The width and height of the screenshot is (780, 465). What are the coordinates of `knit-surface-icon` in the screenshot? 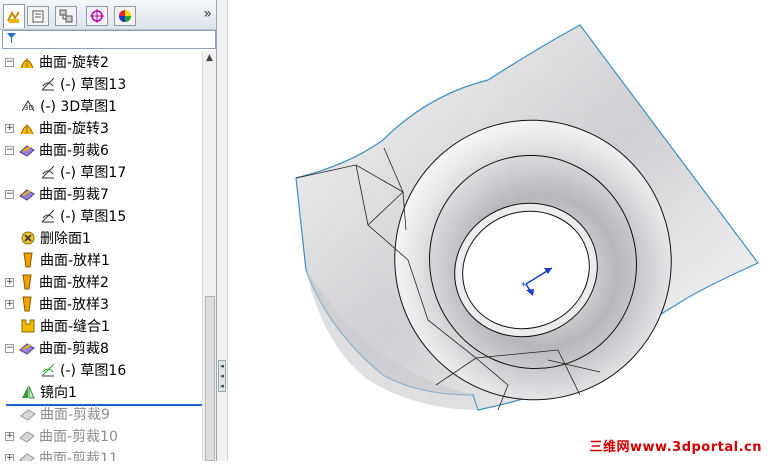 It's located at (28, 326).